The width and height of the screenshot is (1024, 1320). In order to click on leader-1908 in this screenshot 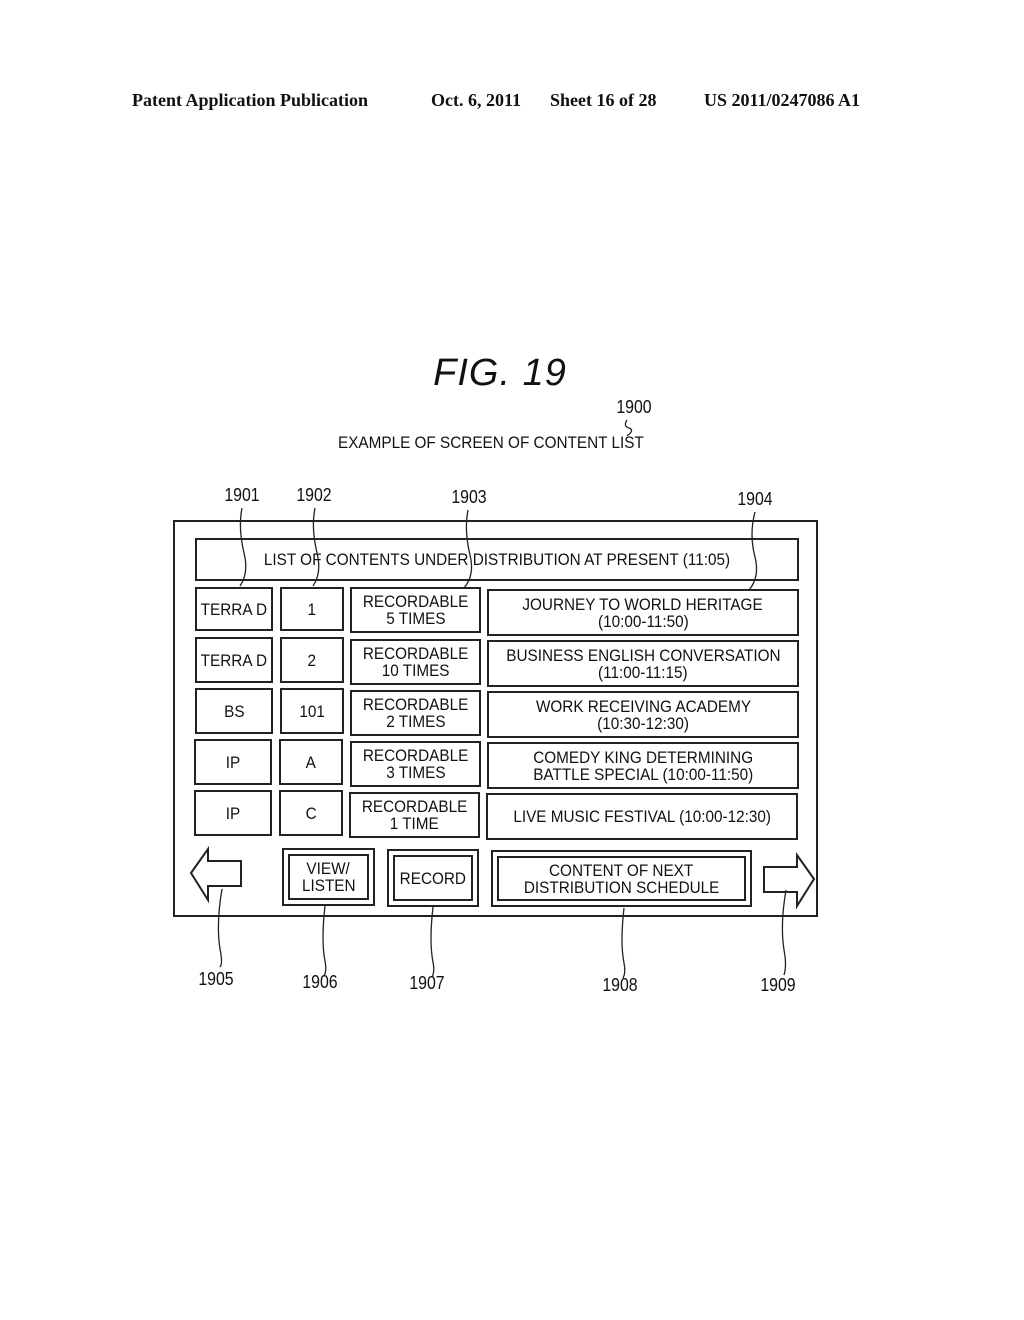, I will do `click(623, 943)`.